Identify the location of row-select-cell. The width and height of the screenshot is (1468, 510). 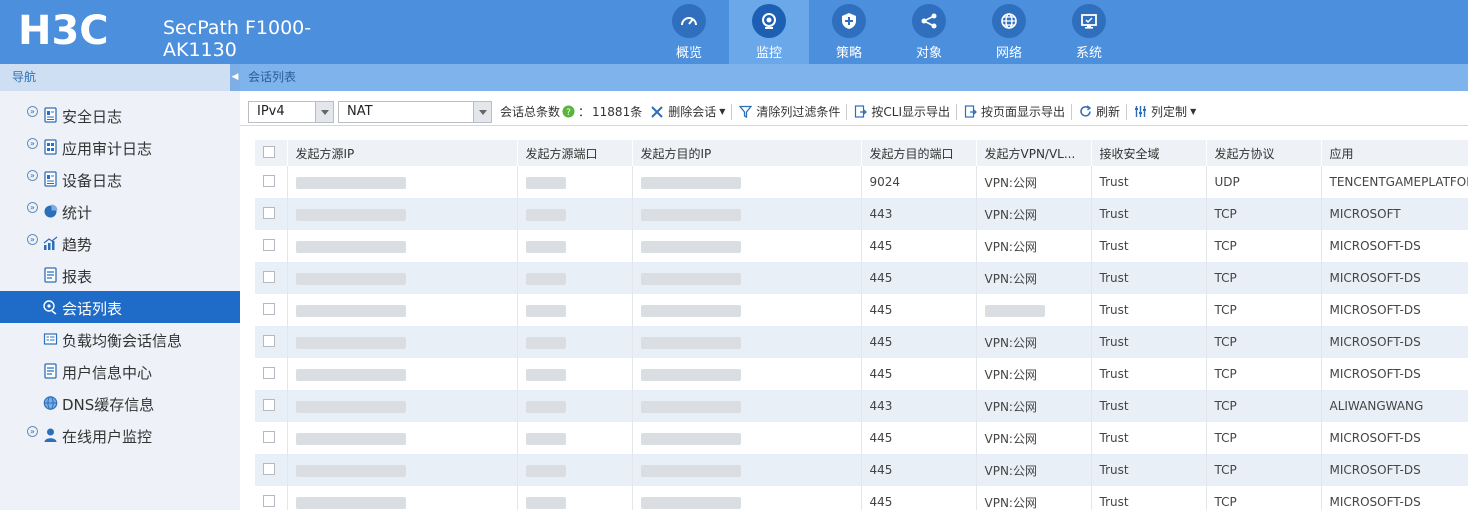
(271, 310).